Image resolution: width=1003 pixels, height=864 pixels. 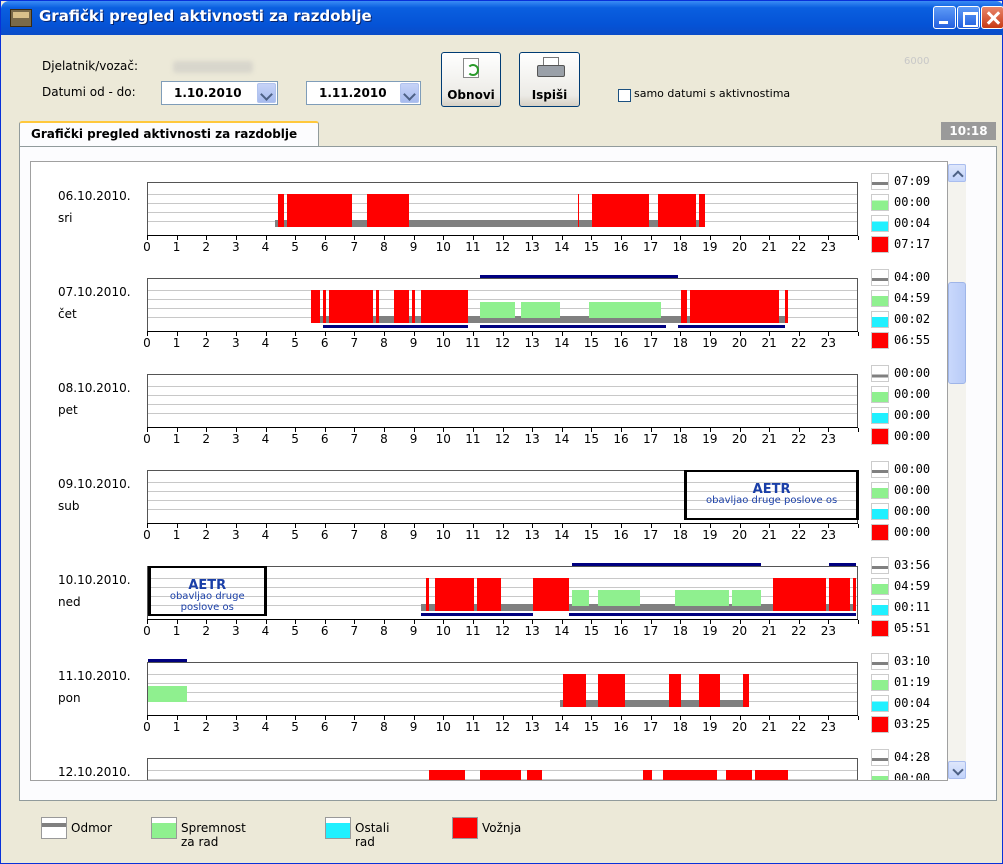 What do you see at coordinates (968, 131) in the screenshot?
I see `clock-badge: 10:18` at bounding box center [968, 131].